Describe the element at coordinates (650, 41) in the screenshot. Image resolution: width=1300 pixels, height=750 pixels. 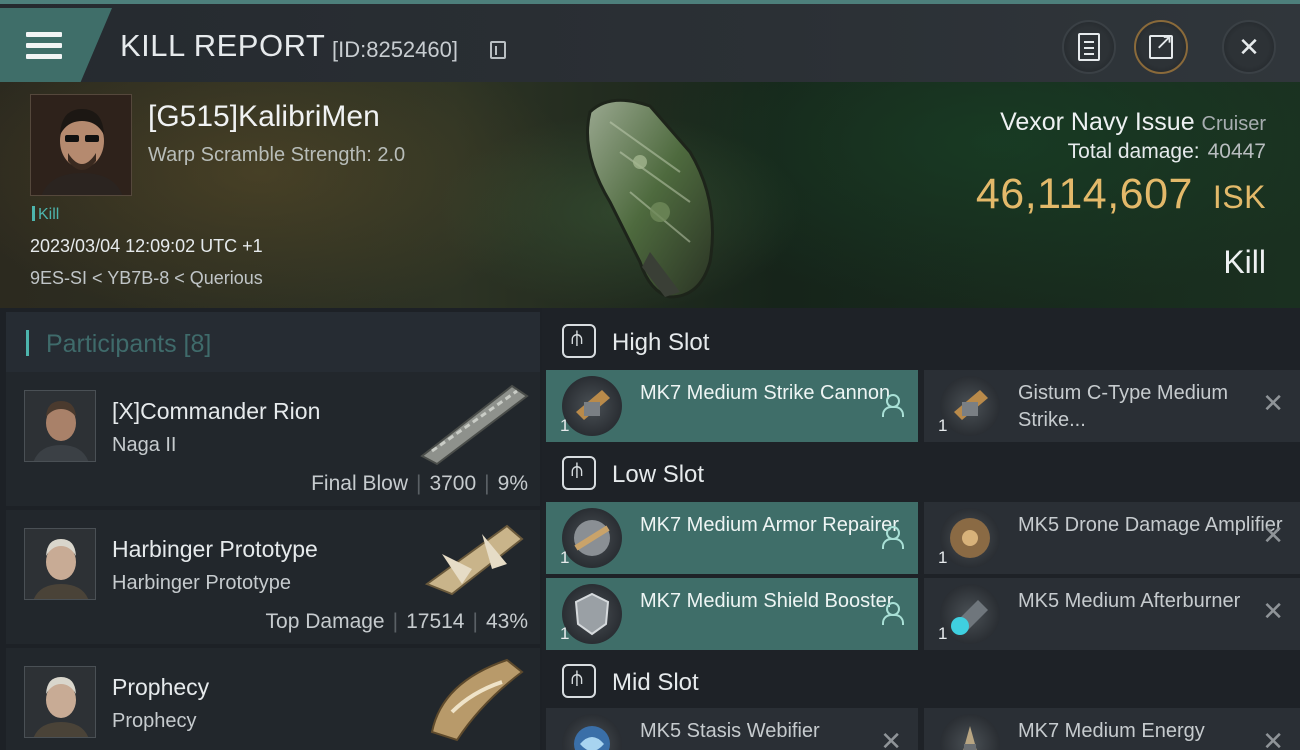
I see `top-bar: KILL REPORT [ID:8252460] ✕` at that location.